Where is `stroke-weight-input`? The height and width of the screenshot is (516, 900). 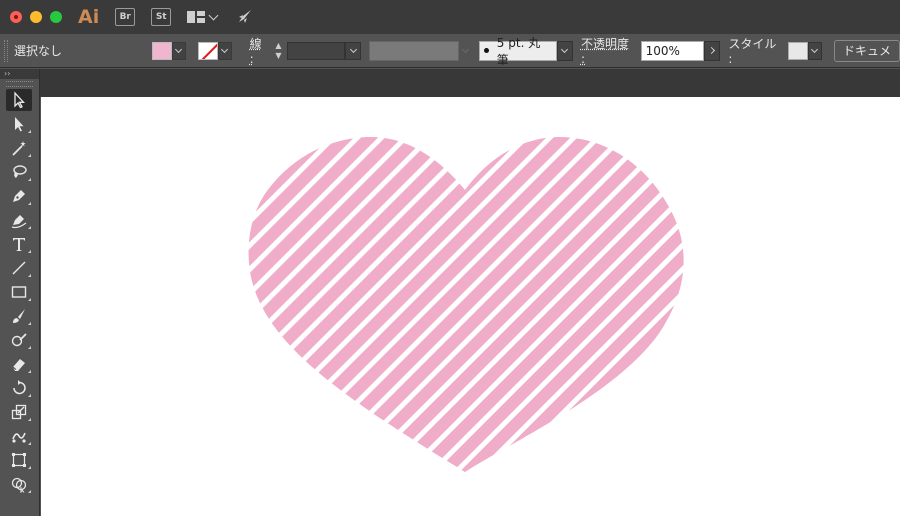
stroke-weight-input is located at coordinates (316, 50).